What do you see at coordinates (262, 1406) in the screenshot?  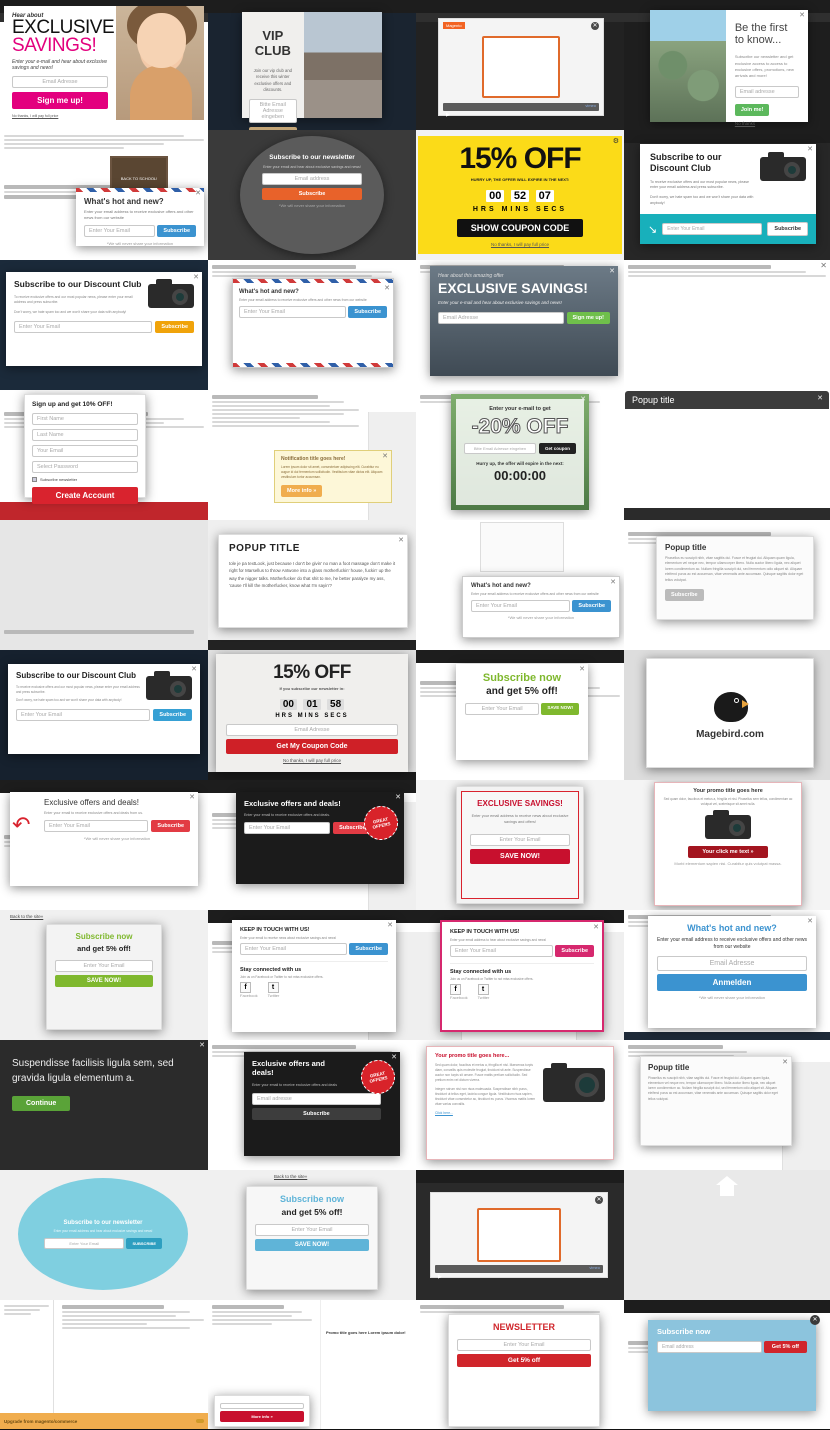 I see `email-input` at bounding box center [262, 1406].